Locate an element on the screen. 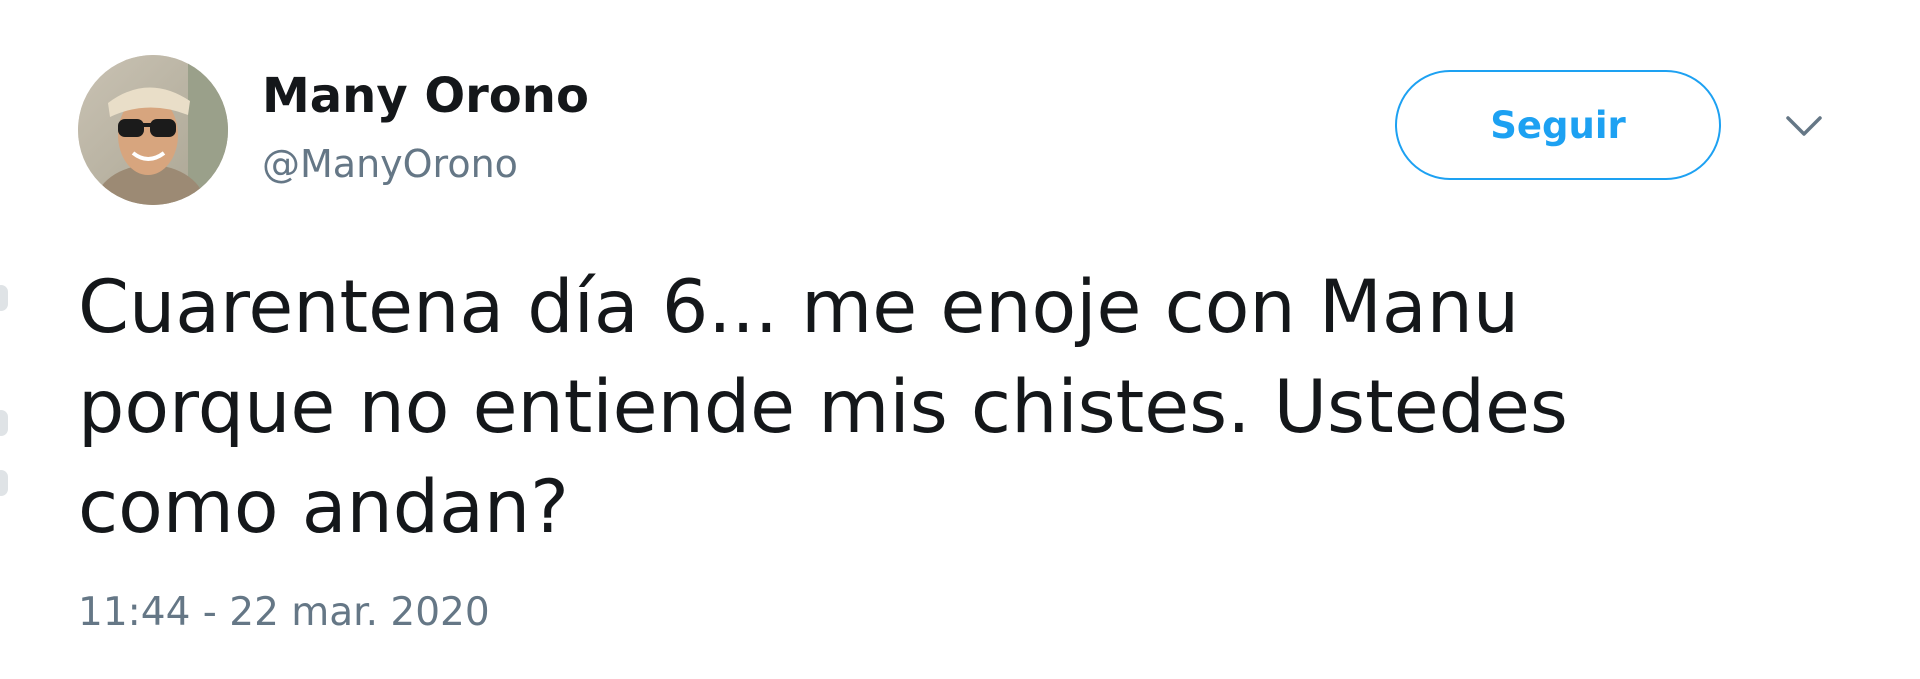 This screenshot has height=679, width=1920. follow-button: Seguir is located at coordinates (1558, 125).